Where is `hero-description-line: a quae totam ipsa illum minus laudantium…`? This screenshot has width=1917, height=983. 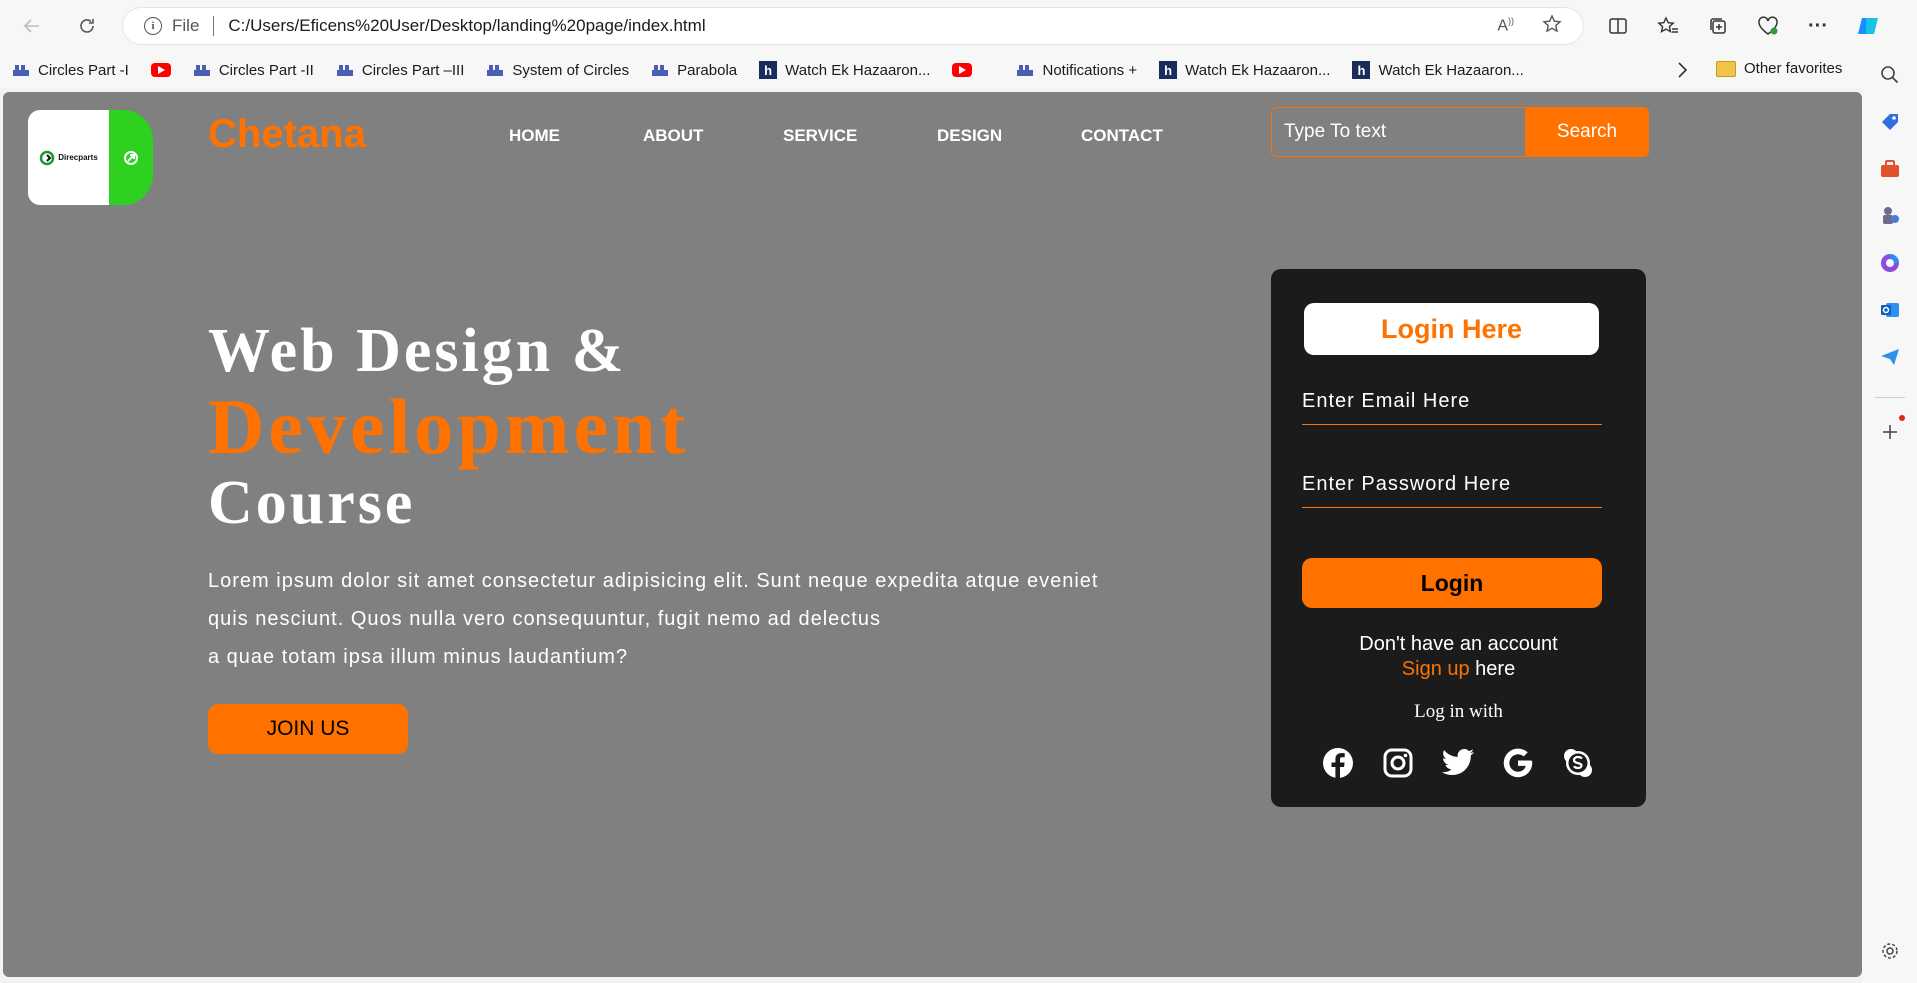
hero-description-line: a quae totam ipsa illum minus laudantium… is located at coordinates (418, 657).